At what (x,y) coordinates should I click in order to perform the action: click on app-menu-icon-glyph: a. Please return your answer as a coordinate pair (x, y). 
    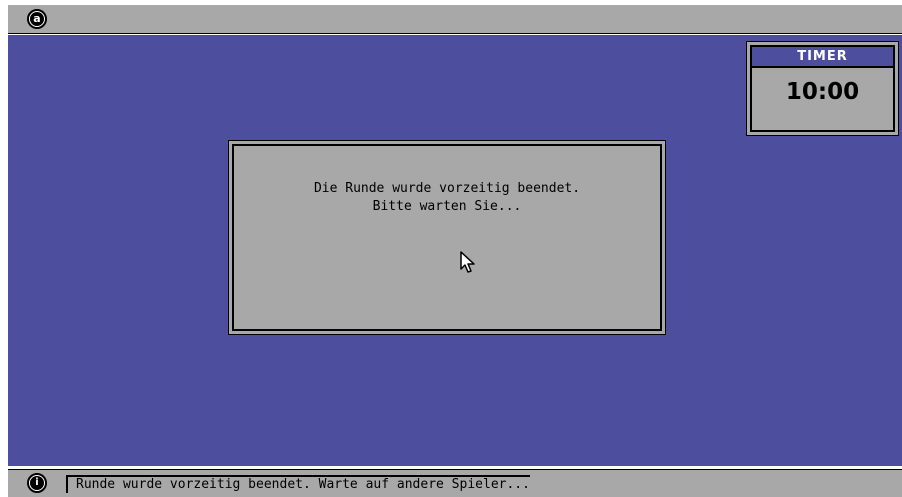
    Looking at the image, I should click on (37, 19).